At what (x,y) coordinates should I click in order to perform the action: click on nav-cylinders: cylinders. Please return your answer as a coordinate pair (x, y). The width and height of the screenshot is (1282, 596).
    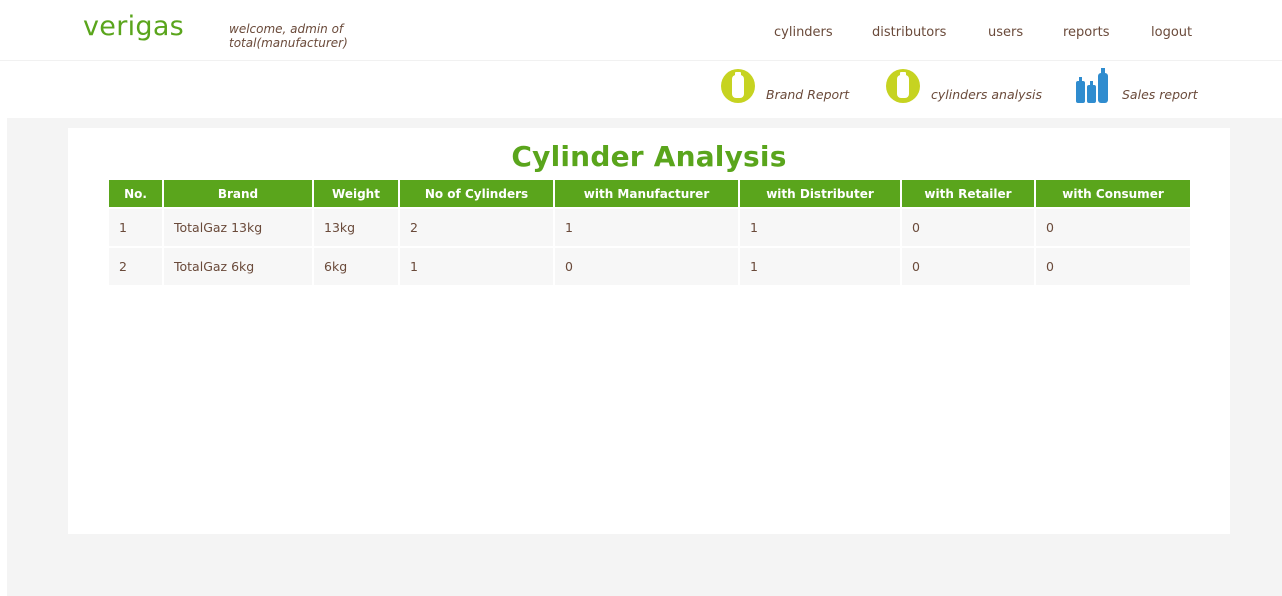
    Looking at the image, I should click on (803, 32).